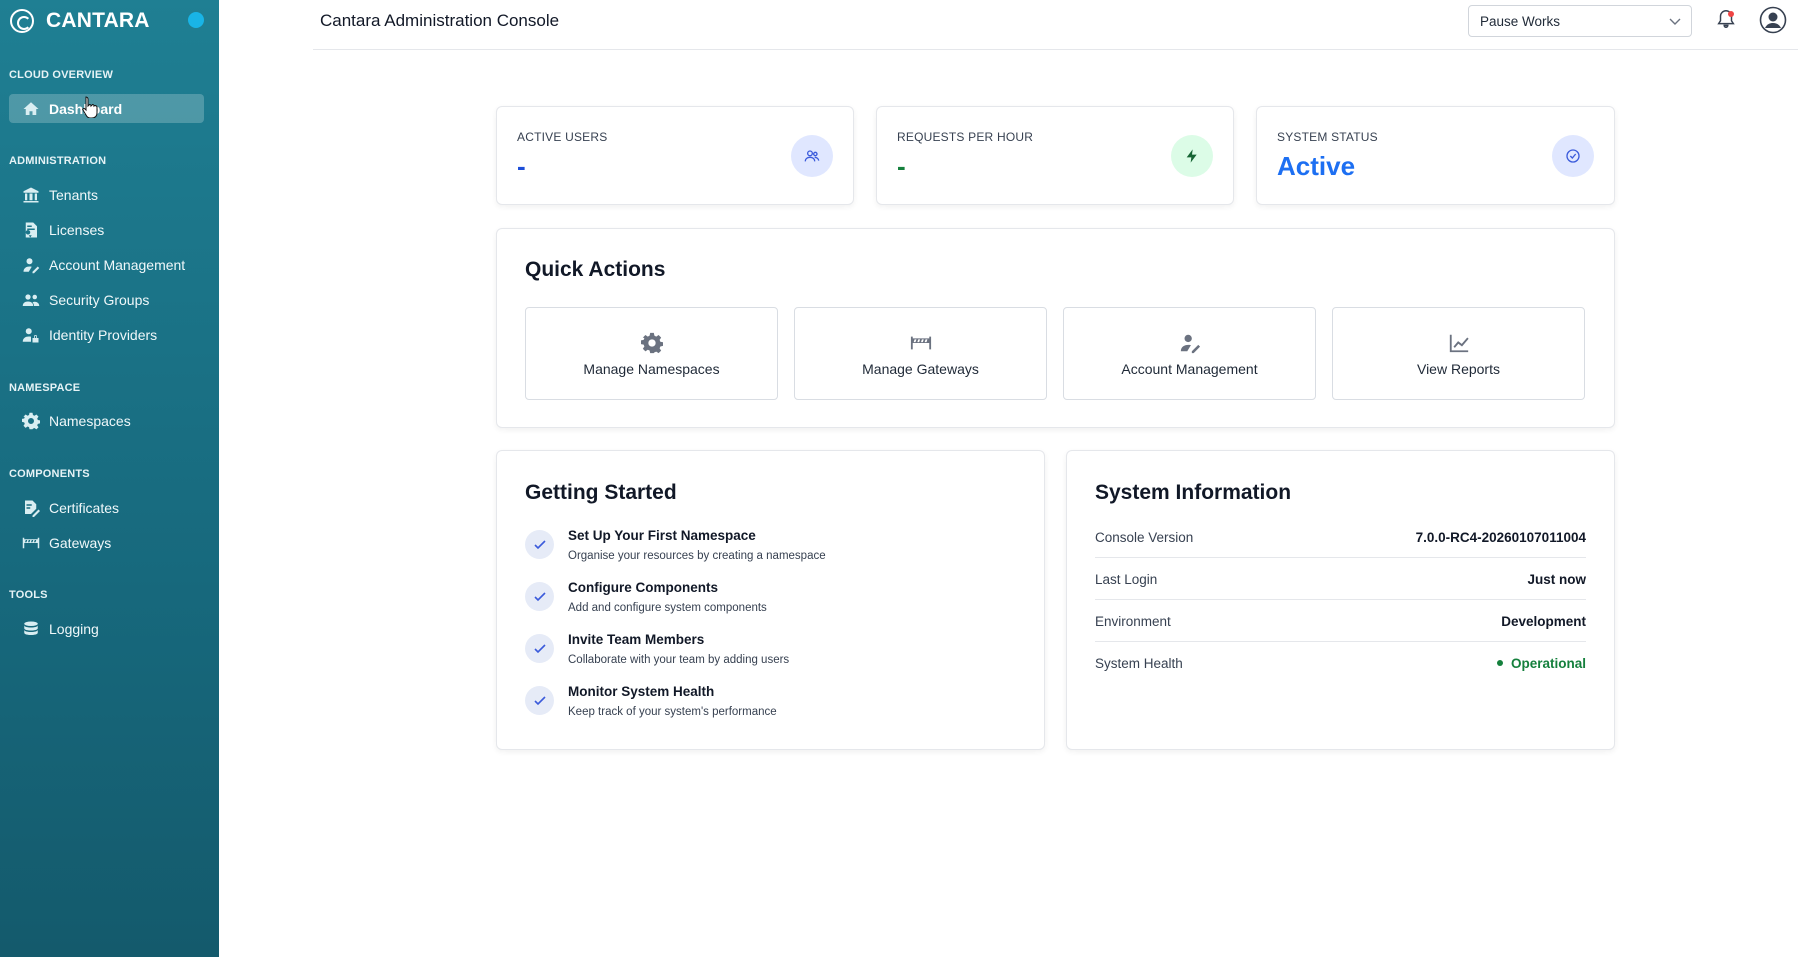 Image resolution: width=1798 pixels, height=957 pixels. What do you see at coordinates (1580, 21) in the screenshot?
I see `tenant-select: Pause Works` at bounding box center [1580, 21].